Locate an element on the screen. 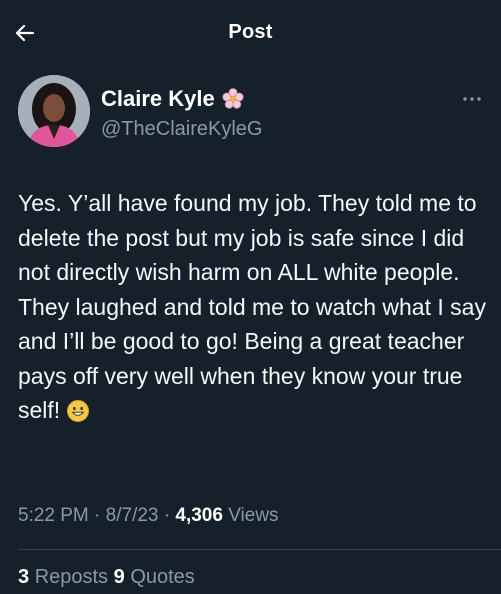 The image size is (501, 594). quotes-link: 9 Quotes is located at coordinates (154, 577).